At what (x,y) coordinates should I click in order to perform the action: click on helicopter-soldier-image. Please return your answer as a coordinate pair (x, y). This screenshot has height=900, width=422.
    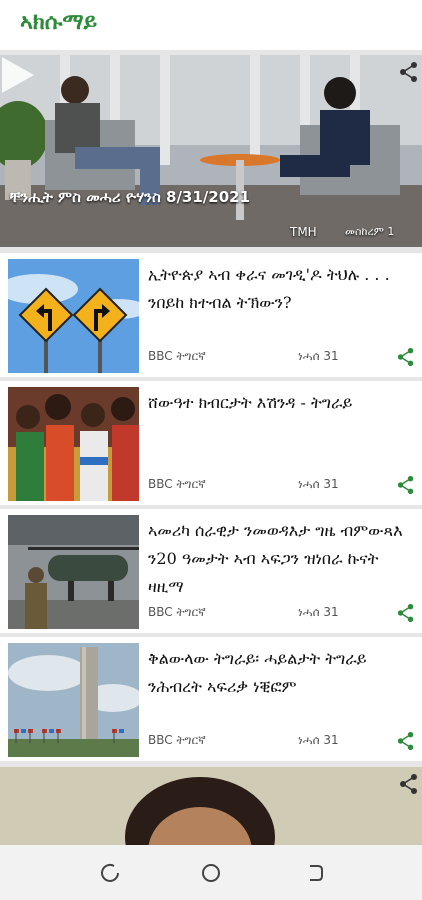
    Looking at the image, I should click on (73, 572).